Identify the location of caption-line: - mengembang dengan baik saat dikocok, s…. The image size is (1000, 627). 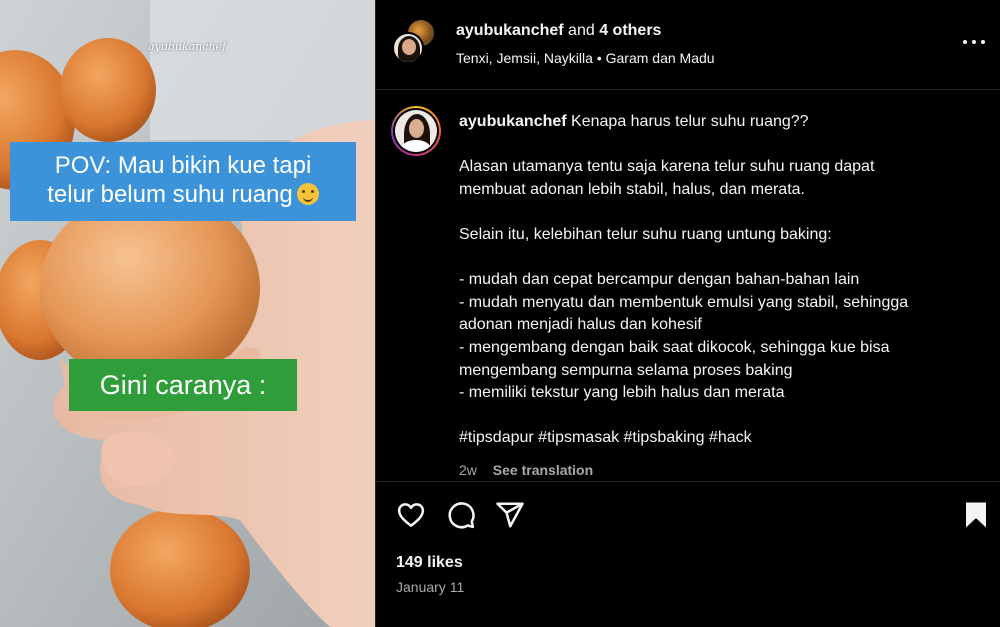
(674, 347).